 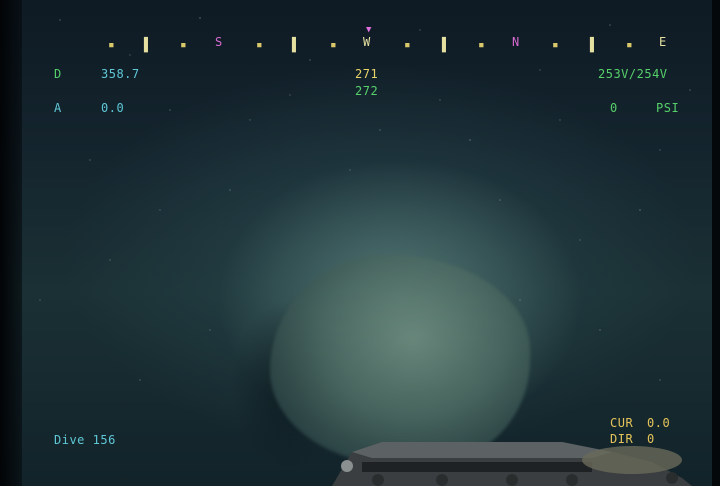 I want to click on altitude-label: A, so click(x=58, y=108).